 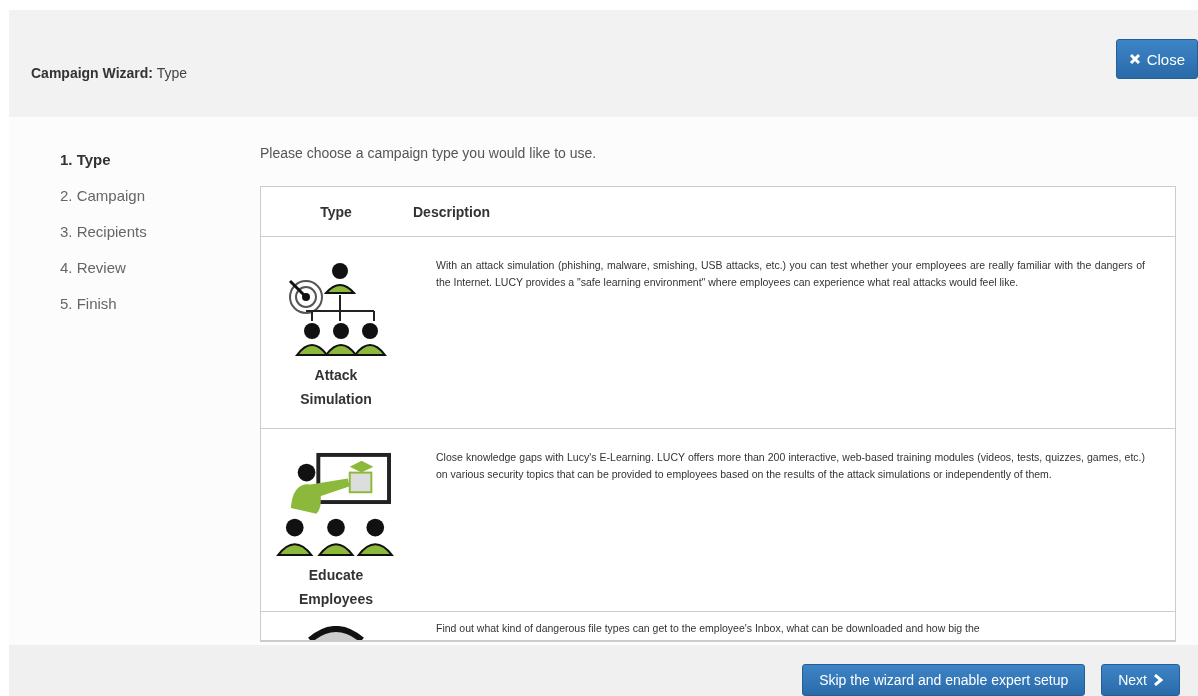 I want to click on campaign-type-description: Find out what kind of dangerous file types can get to the employee's Inbox, what can be downloaded and how big the, so click(x=708, y=628).